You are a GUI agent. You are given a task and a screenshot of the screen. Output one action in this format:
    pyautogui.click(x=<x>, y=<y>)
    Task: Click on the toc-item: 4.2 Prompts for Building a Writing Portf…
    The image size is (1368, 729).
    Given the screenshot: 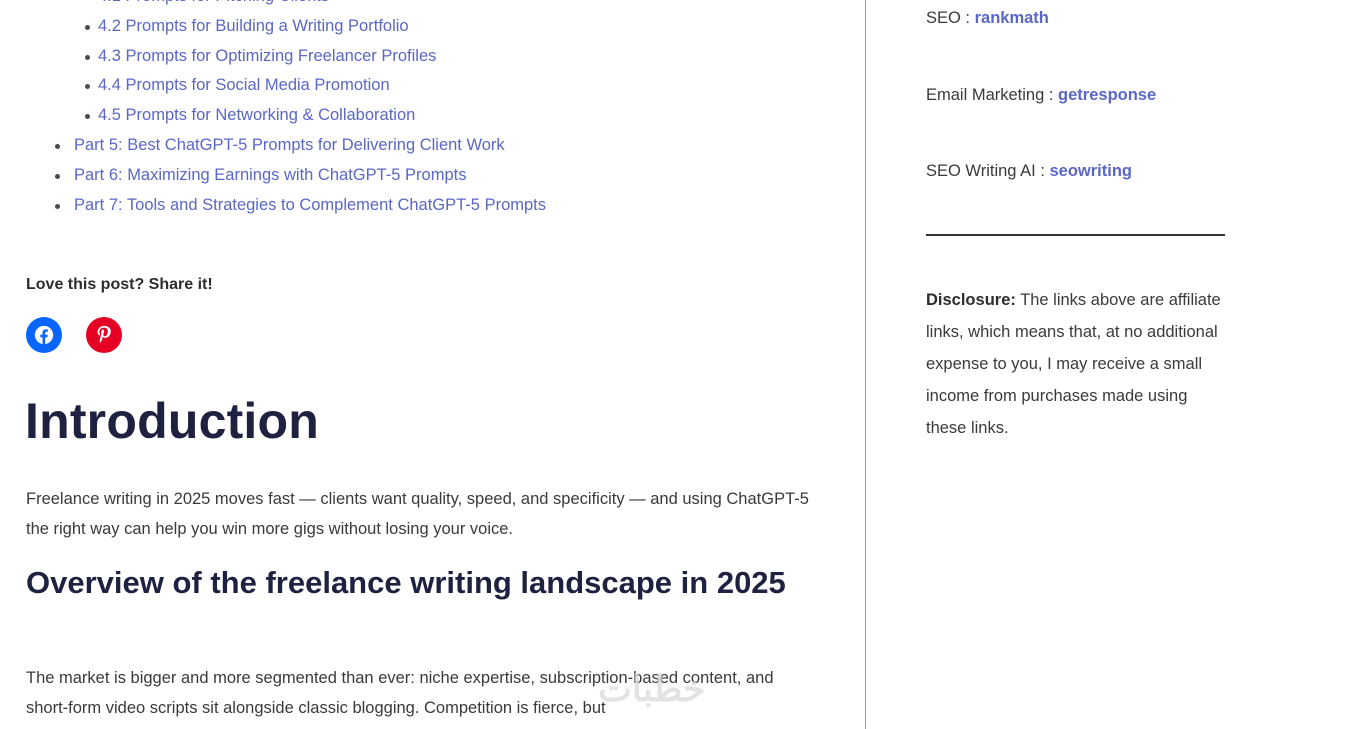 What is the action you would take?
    pyautogui.click(x=426, y=27)
    